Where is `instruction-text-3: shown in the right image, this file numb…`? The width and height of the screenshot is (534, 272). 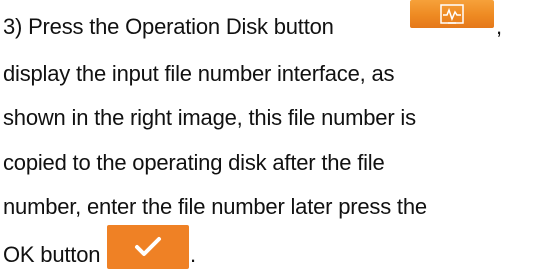
instruction-text-3: shown in the right image, this file numb… is located at coordinates (209, 117).